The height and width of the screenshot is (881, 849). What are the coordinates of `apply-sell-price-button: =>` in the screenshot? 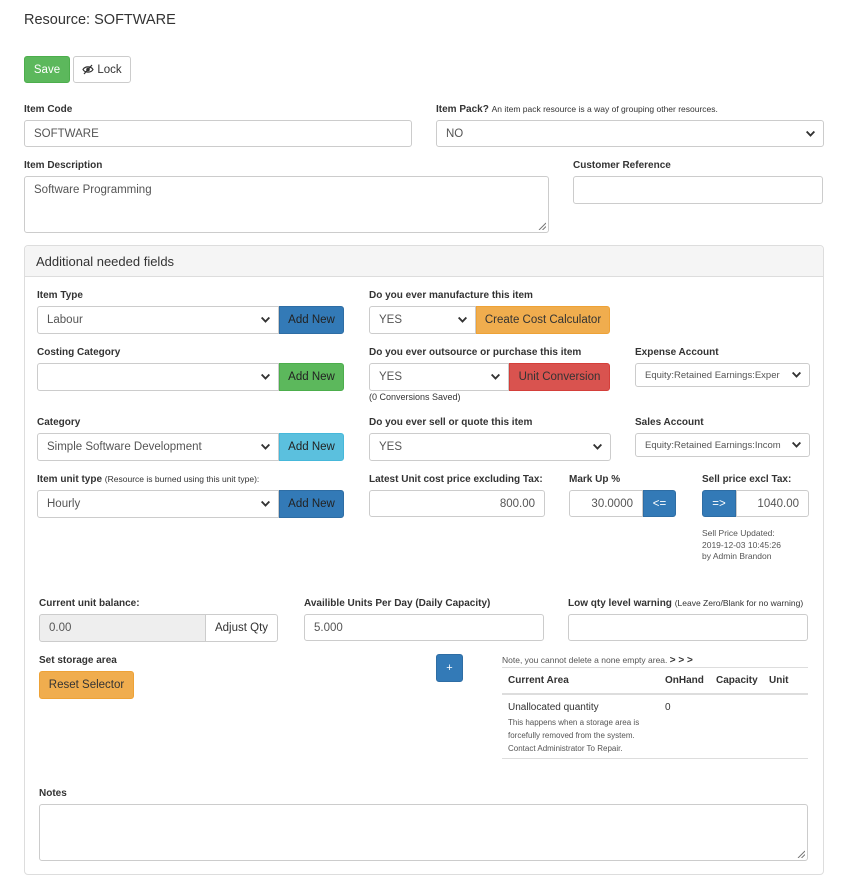 It's located at (719, 503).